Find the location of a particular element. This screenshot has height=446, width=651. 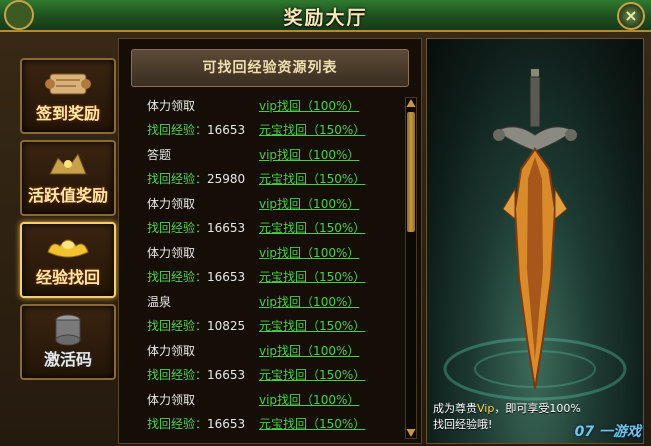

title-bar: 奖励大厅 × is located at coordinates (325, 16).